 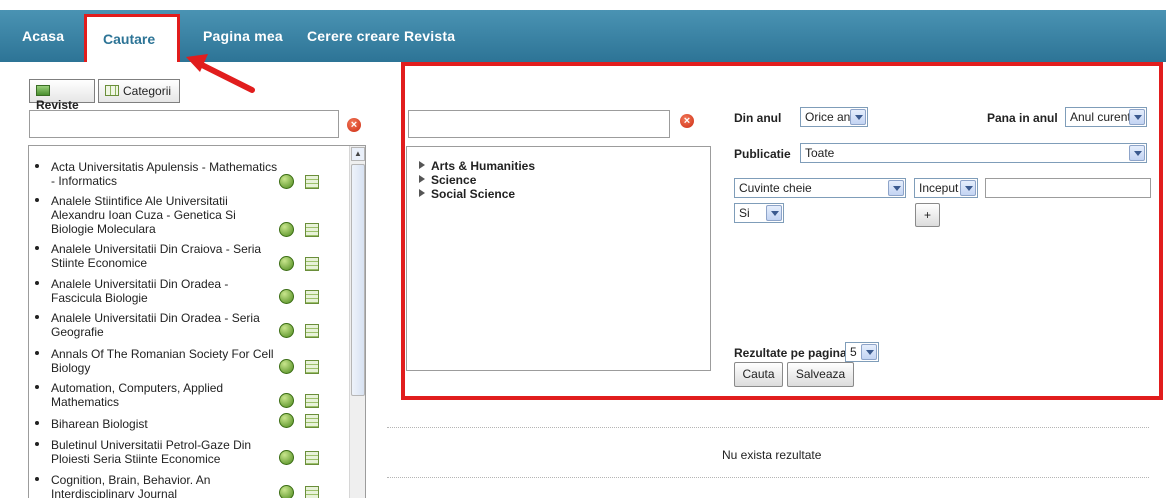 What do you see at coordinates (358, 280) in the screenshot?
I see `scroll-thumb` at bounding box center [358, 280].